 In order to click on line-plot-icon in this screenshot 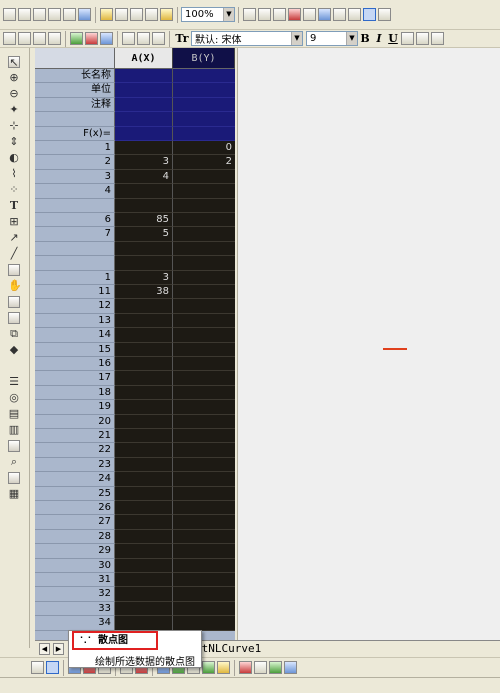, I will do `click(37, 667)`.